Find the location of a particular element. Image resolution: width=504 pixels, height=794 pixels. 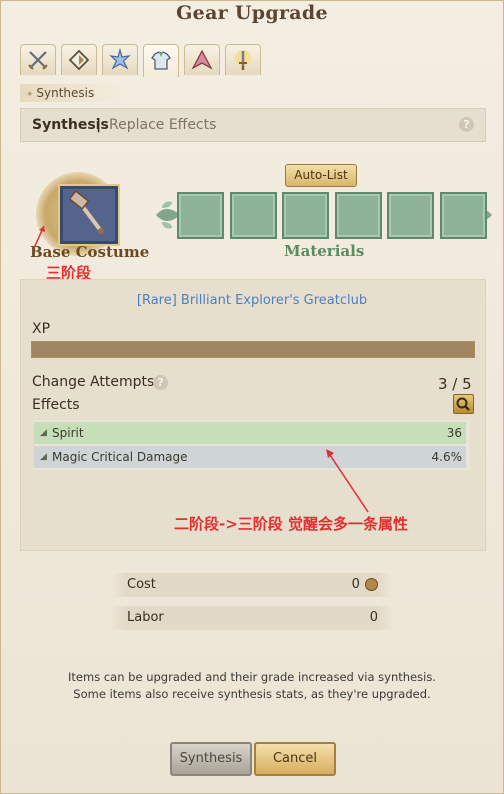

labor-value: 0 is located at coordinates (373, 617).